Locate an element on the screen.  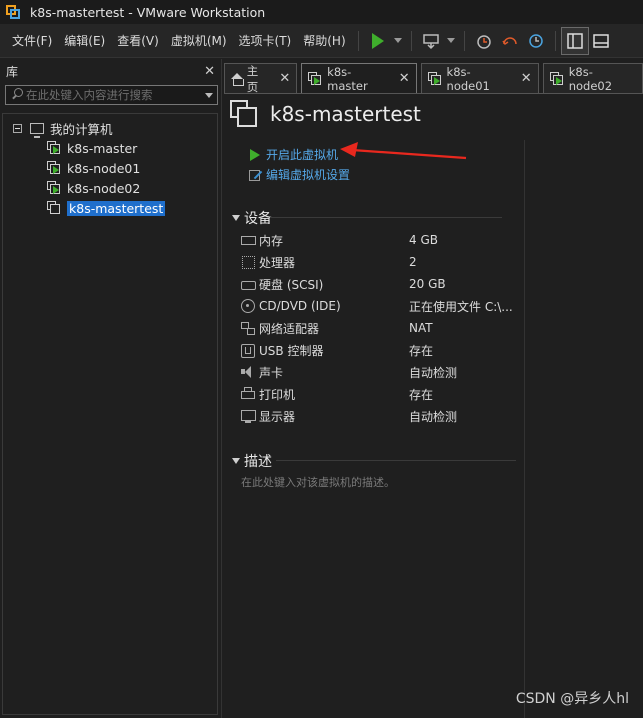
window-title: k8s-mastertest - VMware Workstation is located at coordinates (148, 12).